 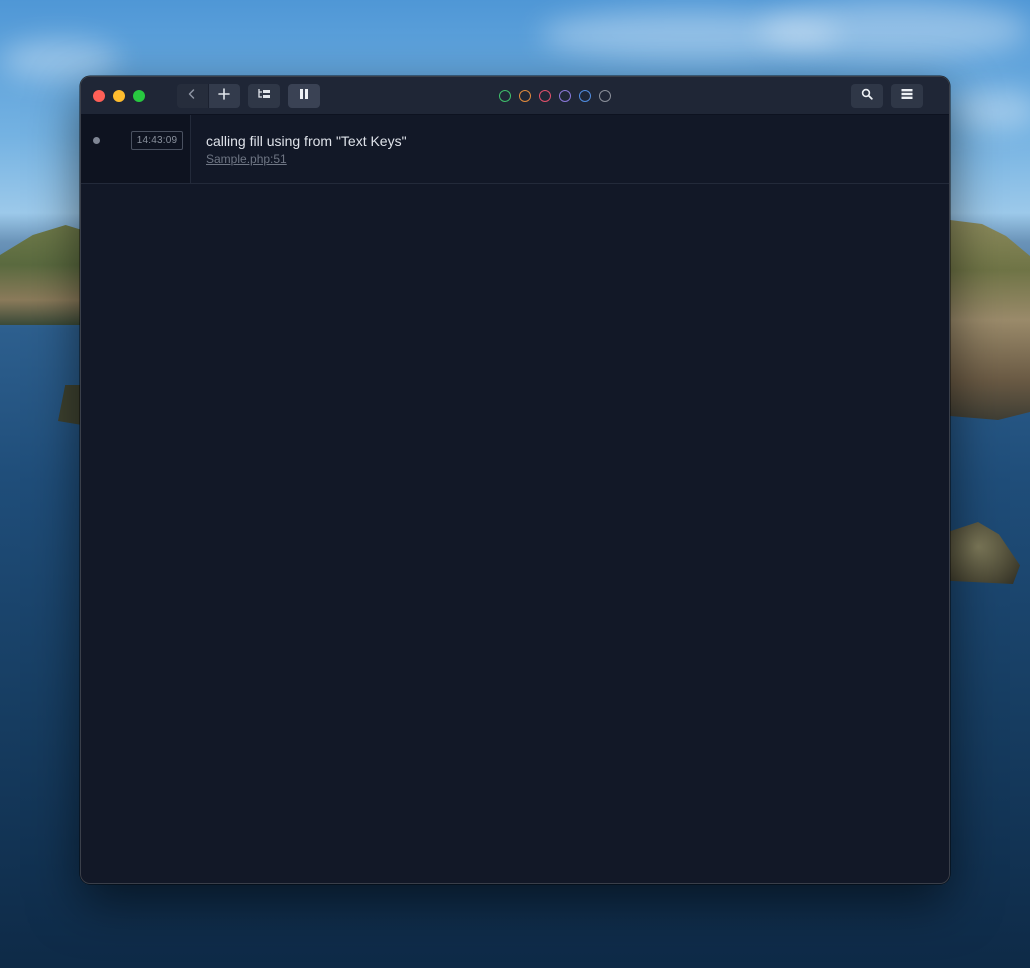 I want to click on add-button, so click(x=223, y=96).